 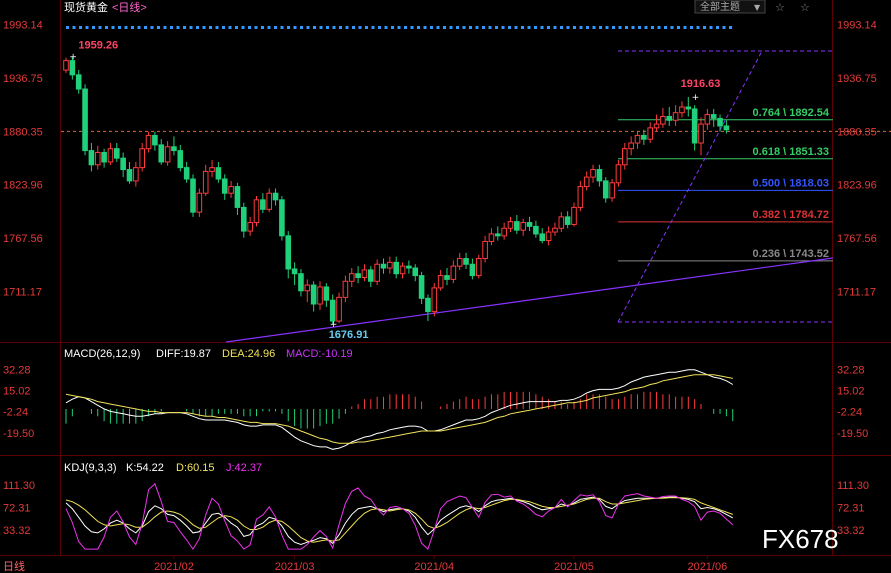 What do you see at coordinates (857, 79) in the screenshot?
I see `price-tick-right: 1936.75` at bounding box center [857, 79].